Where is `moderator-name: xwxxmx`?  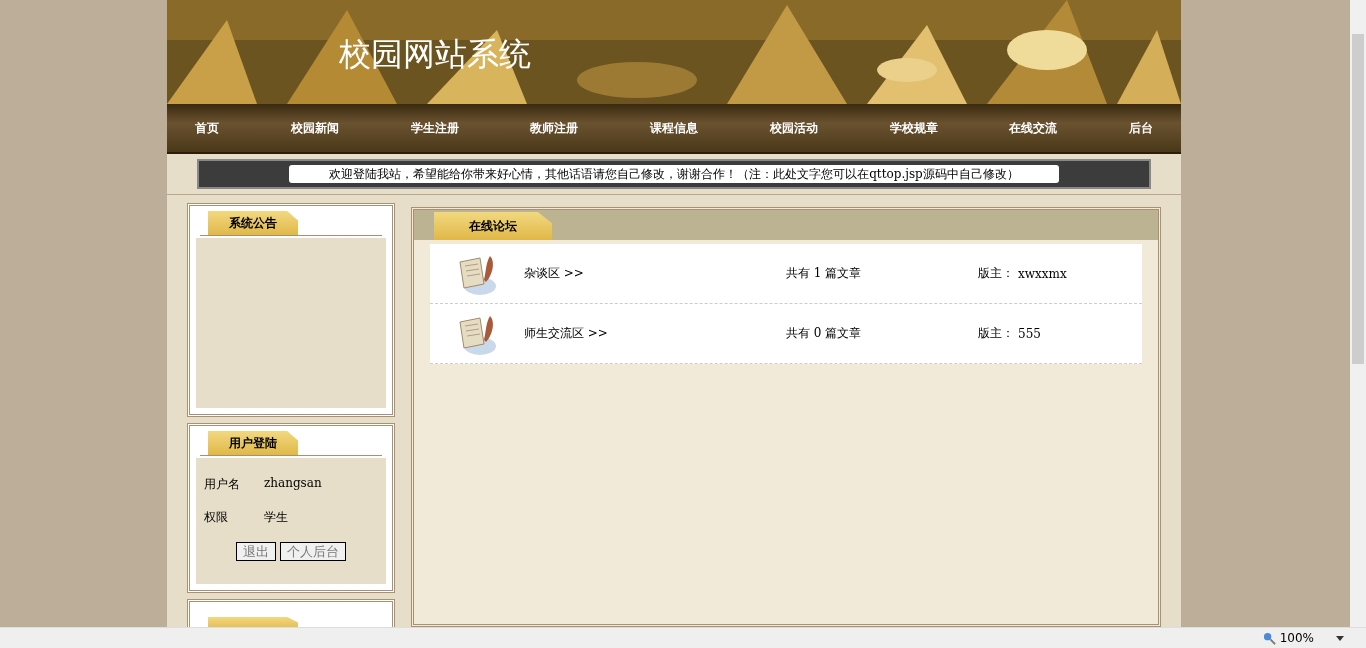
moderator-name: xwxxmx is located at coordinates (1042, 273).